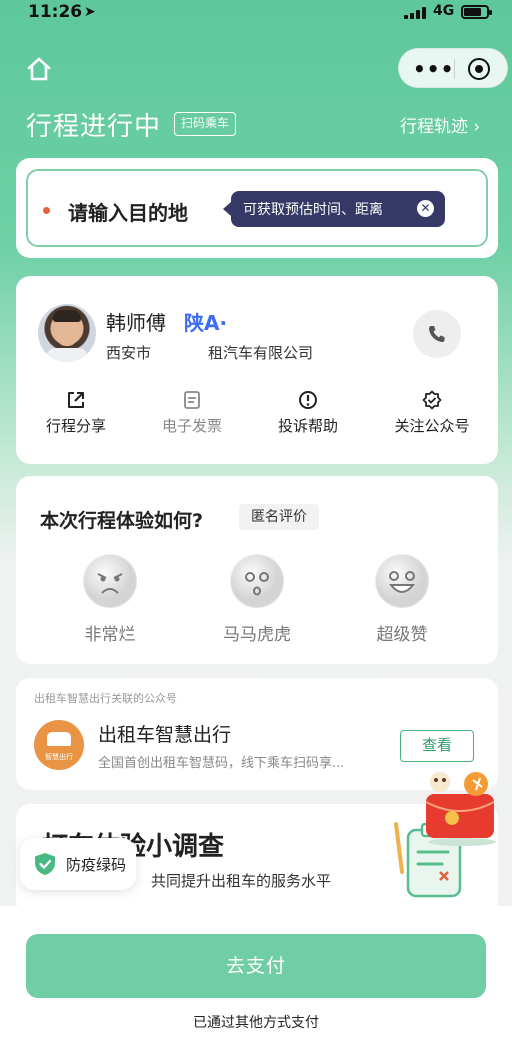 This screenshot has height=1058, width=512. I want to click on destination-placeholder: 请输入目的地, so click(128, 211).